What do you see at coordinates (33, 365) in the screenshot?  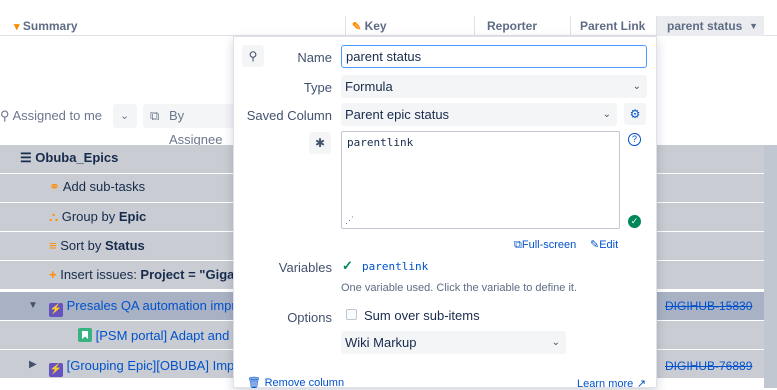 I see `expand-toggle-icon: ▶` at bounding box center [33, 365].